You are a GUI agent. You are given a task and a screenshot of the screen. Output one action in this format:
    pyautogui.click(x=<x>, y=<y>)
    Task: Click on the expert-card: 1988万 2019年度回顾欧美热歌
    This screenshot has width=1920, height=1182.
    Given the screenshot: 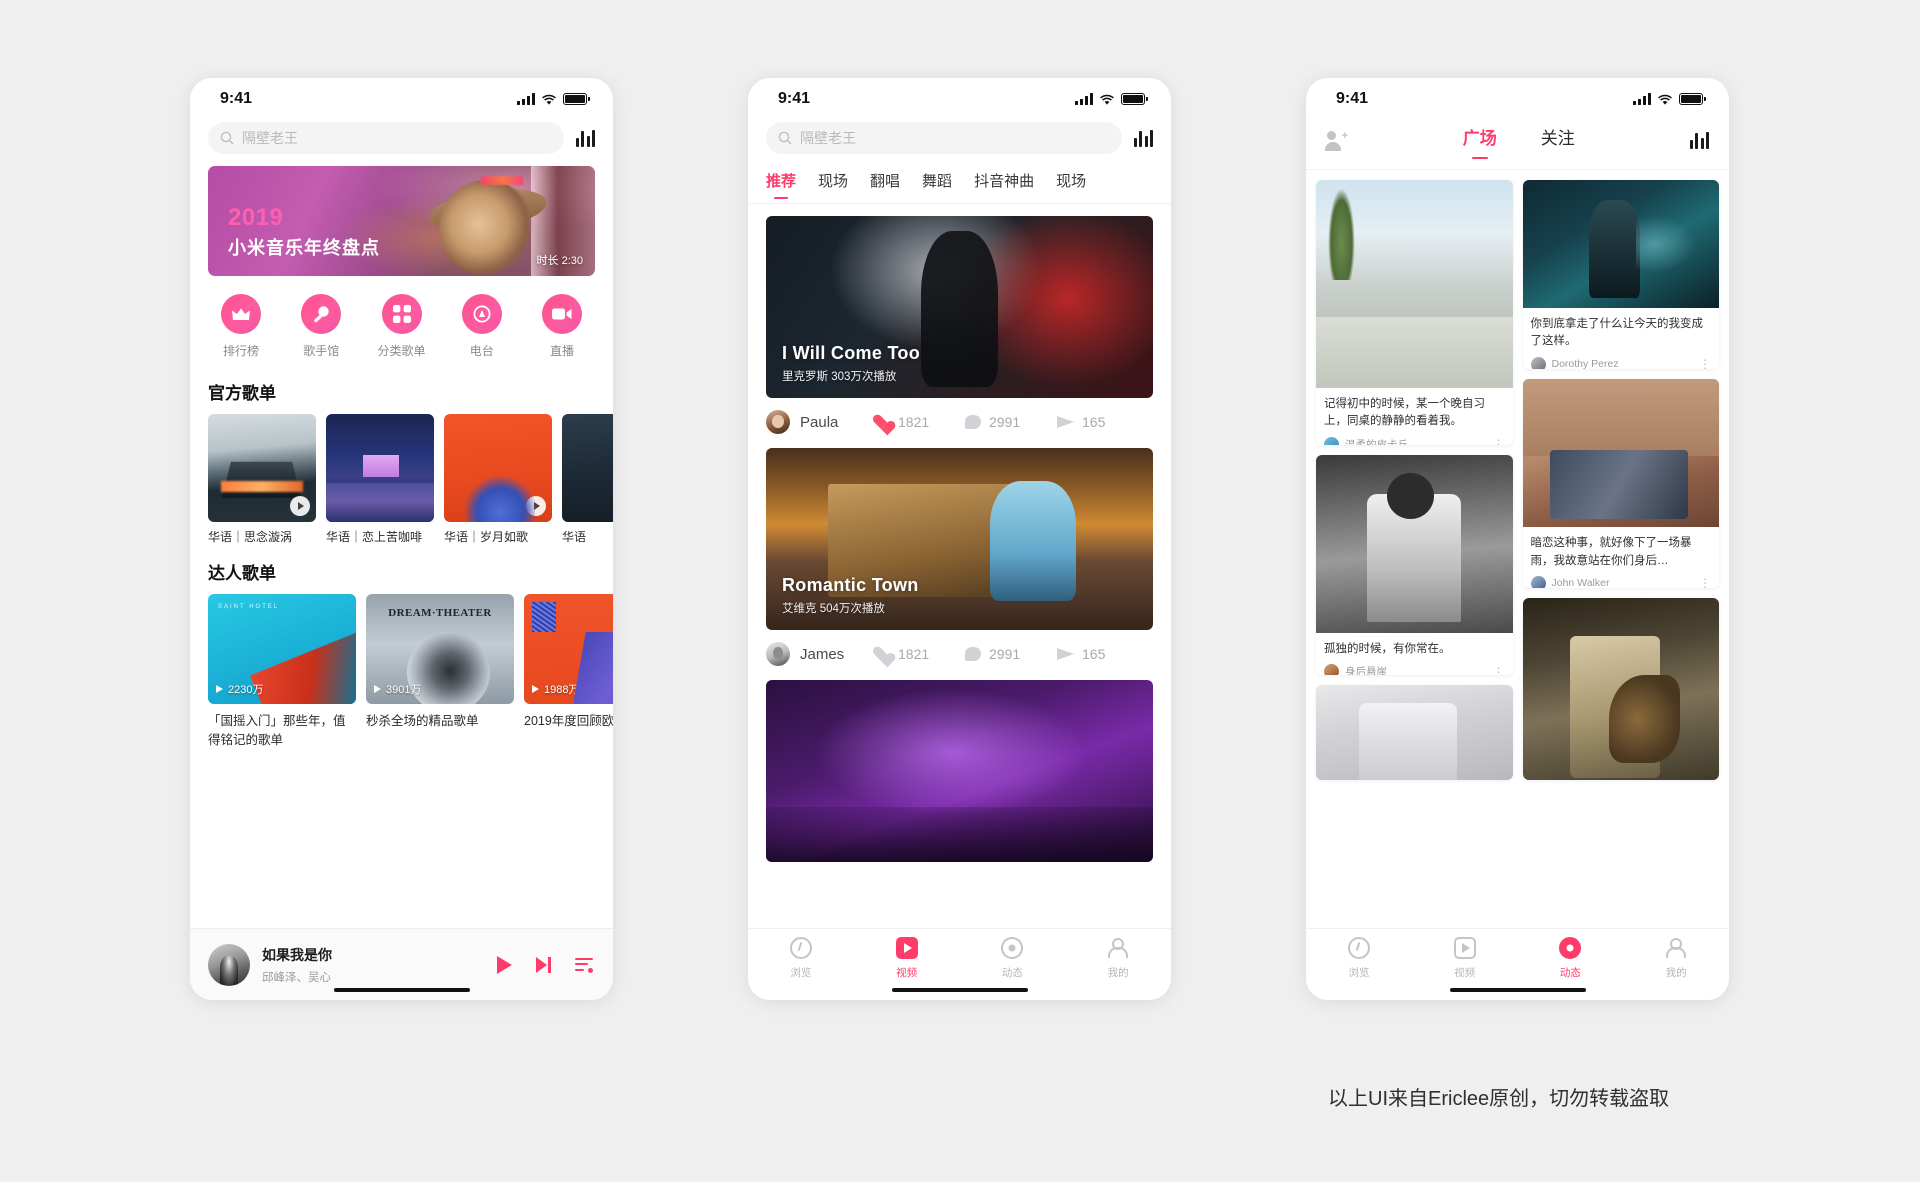 What is the action you would take?
    pyautogui.click(x=568, y=672)
    